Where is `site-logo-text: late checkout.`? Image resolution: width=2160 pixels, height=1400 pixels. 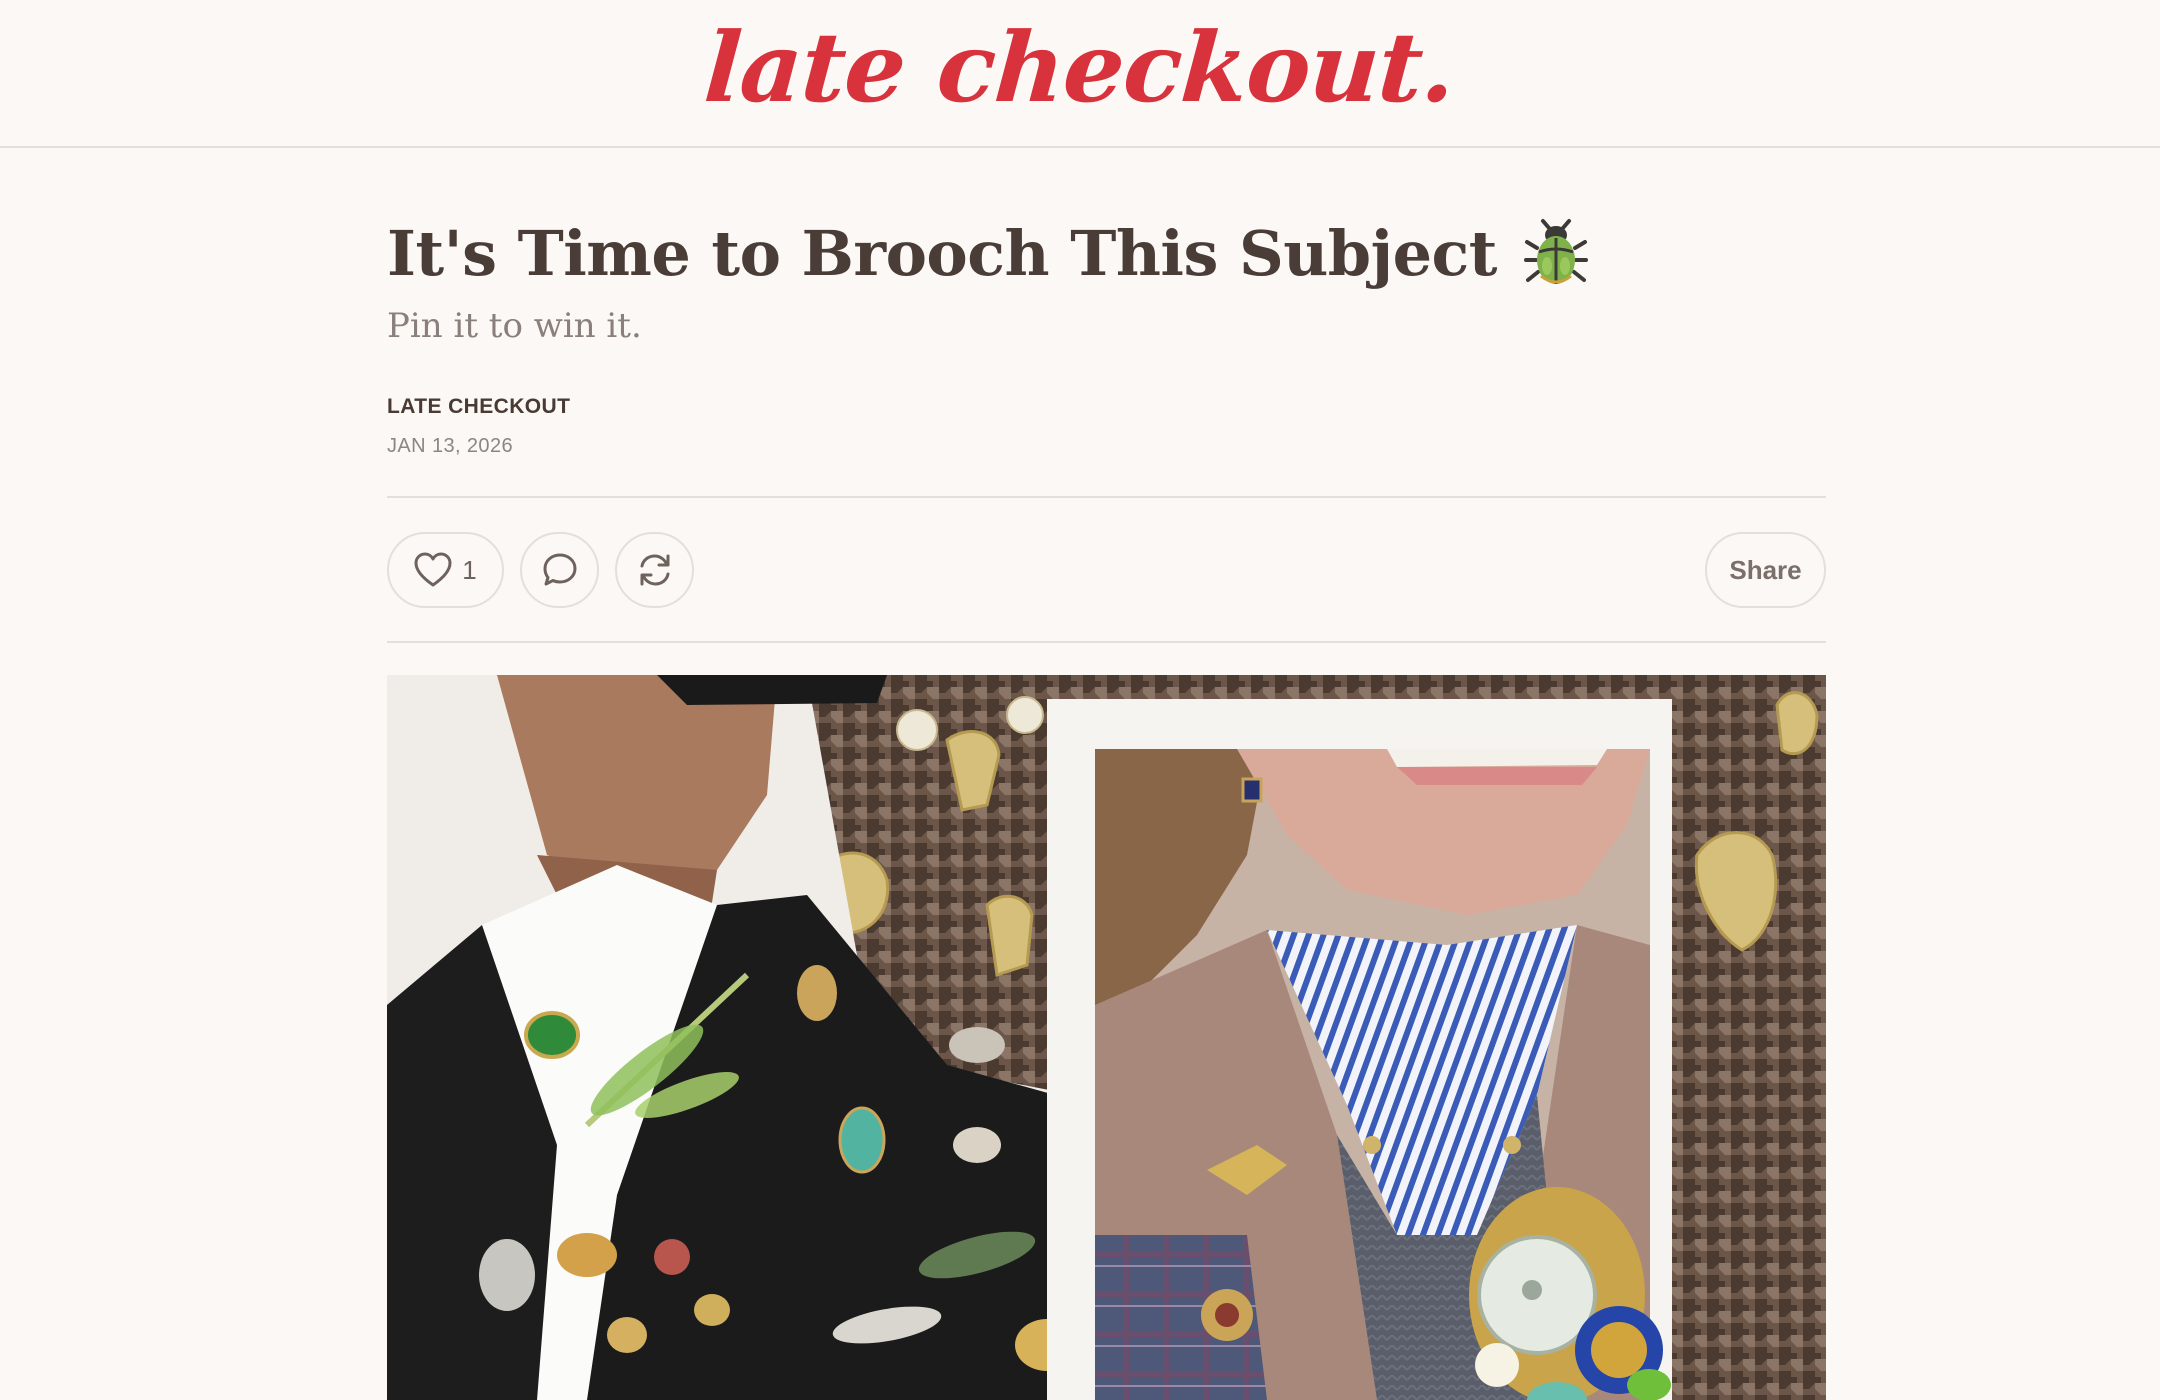
site-logo-text: late checkout. is located at coordinates (1080, 67).